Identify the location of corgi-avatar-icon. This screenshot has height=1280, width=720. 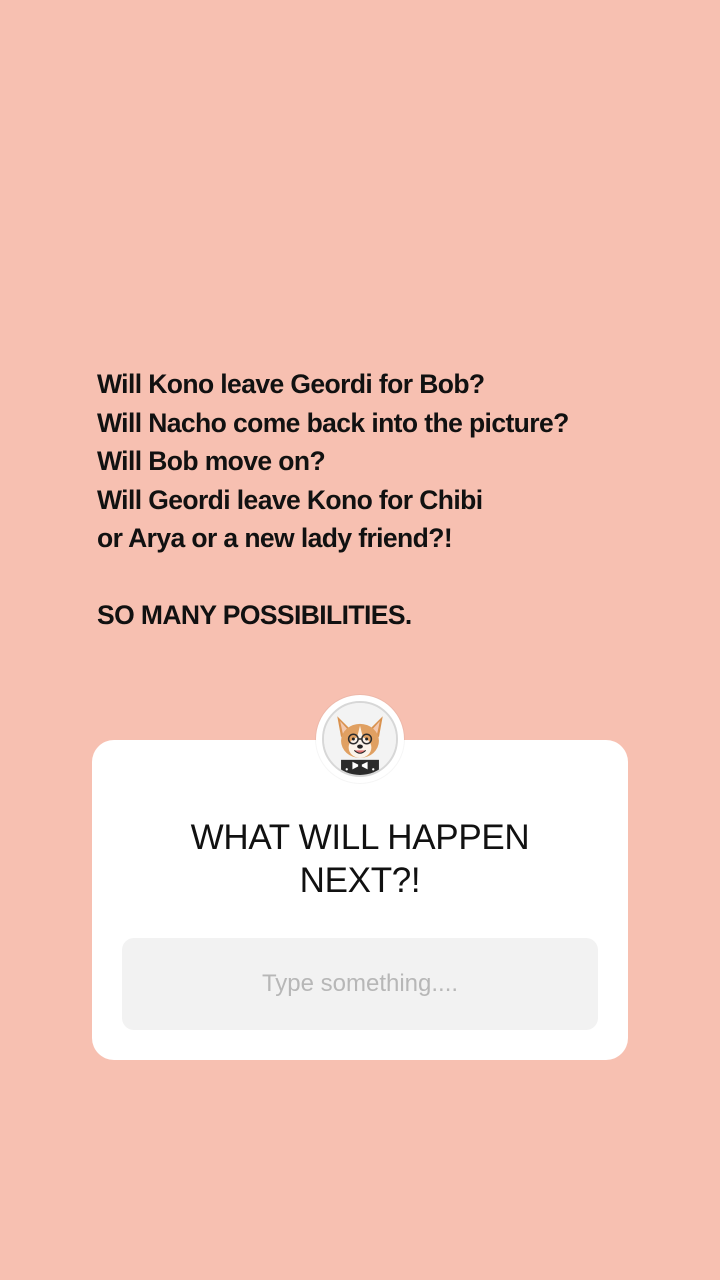
(360, 739).